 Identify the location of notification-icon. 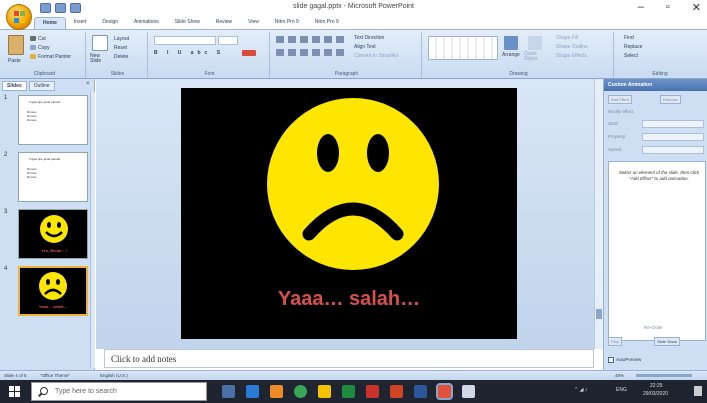
(698, 391).